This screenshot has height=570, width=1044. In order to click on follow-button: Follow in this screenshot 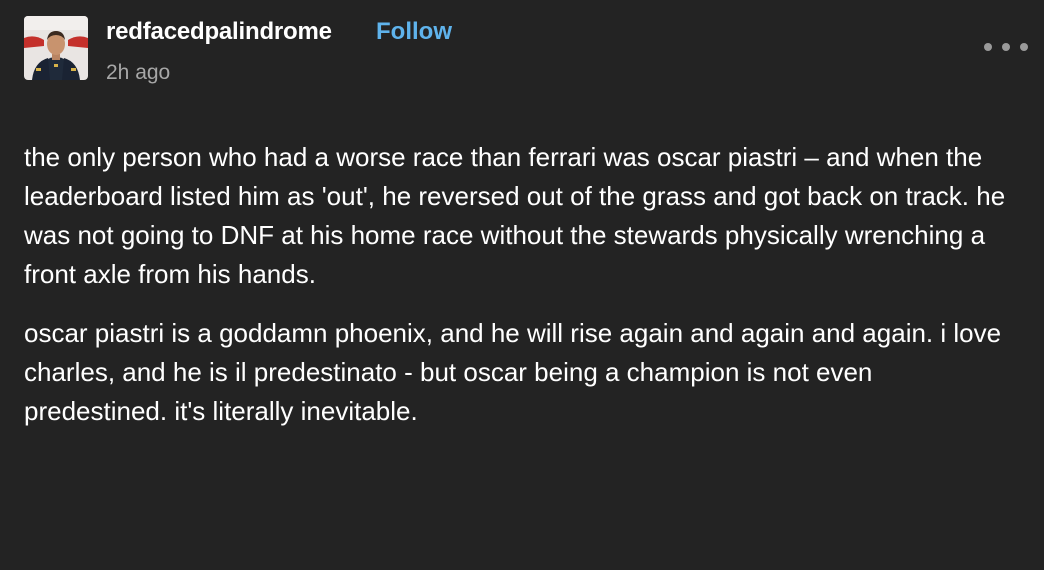, I will do `click(414, 32)`.